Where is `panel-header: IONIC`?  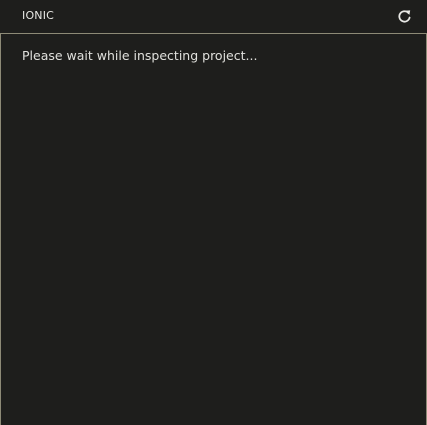 panel-header: IONIC is located at coordinates (213, 16).